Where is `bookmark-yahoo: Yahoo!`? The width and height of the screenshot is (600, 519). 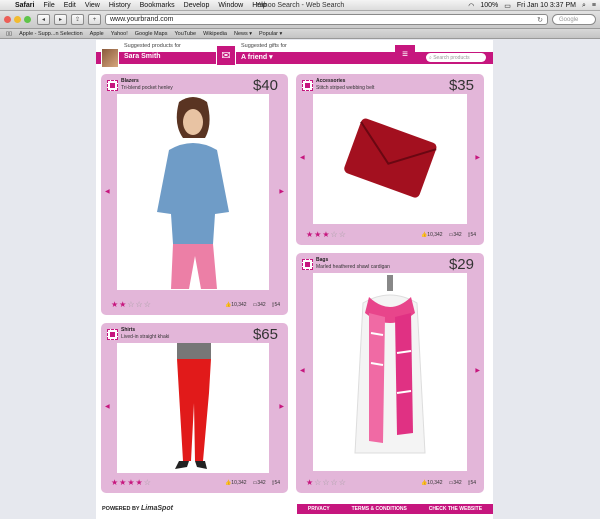 bookmark-yahoo: Yahoo! is located at coordinates (119, 34).